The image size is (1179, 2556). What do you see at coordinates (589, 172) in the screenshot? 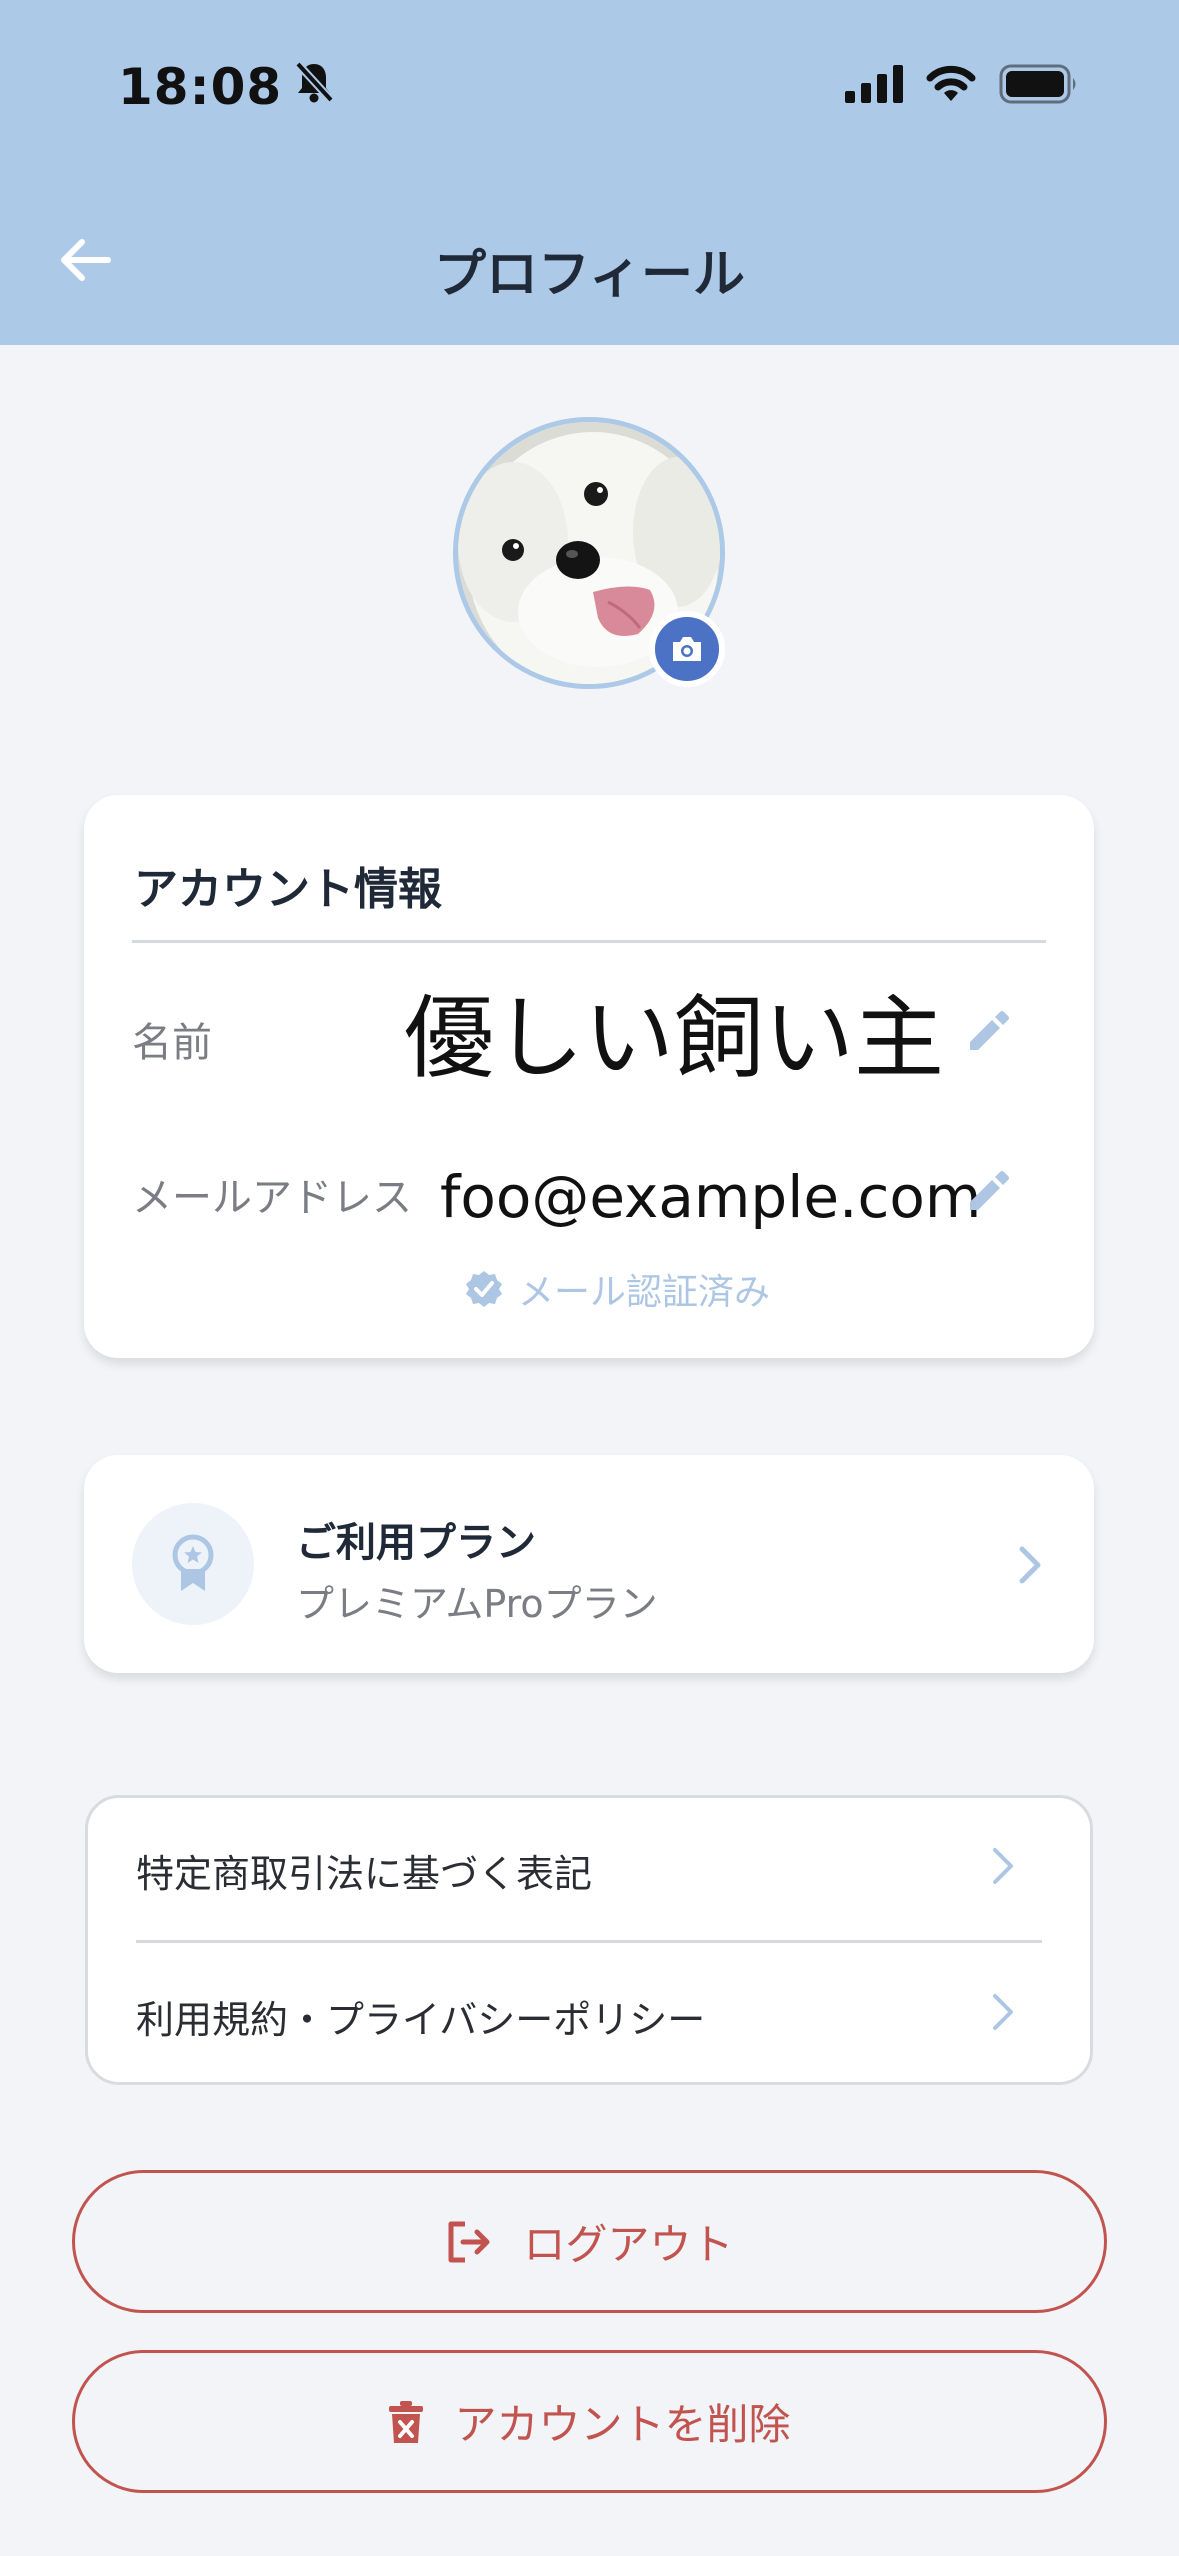
I see `app-header: 18:08 プロフィール` at bounding box center [589, 172].